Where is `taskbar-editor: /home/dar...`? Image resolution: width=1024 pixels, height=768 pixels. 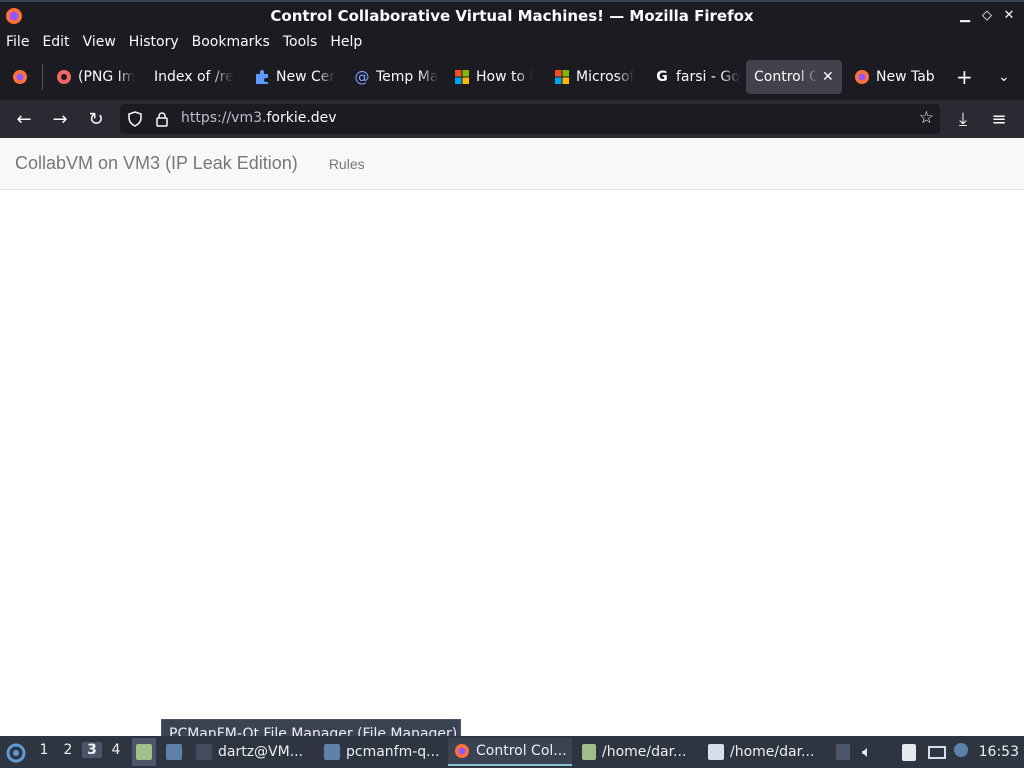
taskbar-editor: /home/dar... is located at coordinates (767, 752).